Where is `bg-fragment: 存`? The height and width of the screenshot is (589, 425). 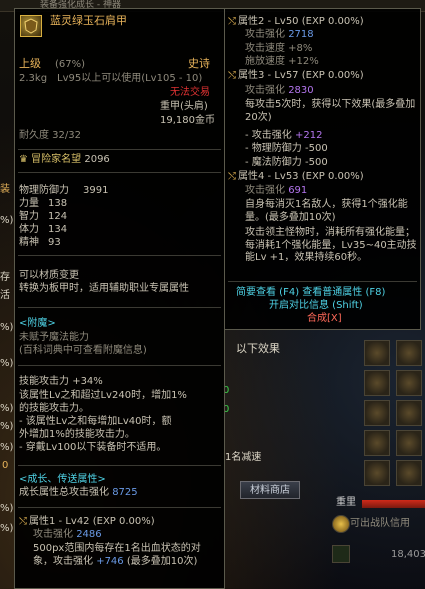 bg-fragment: 存 is located at coordinates (5, 277).